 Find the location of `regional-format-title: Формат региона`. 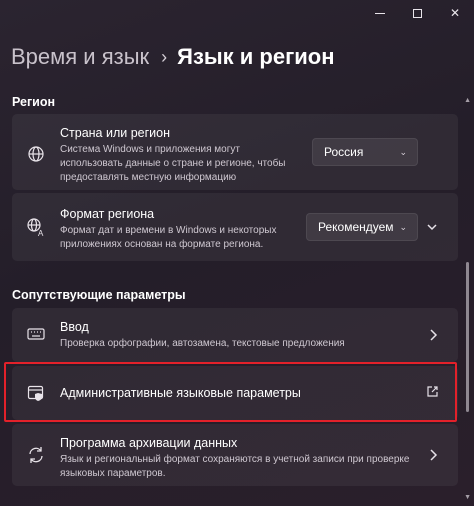

regional-format-title: Формат региона is located at coordinates (107, 214).